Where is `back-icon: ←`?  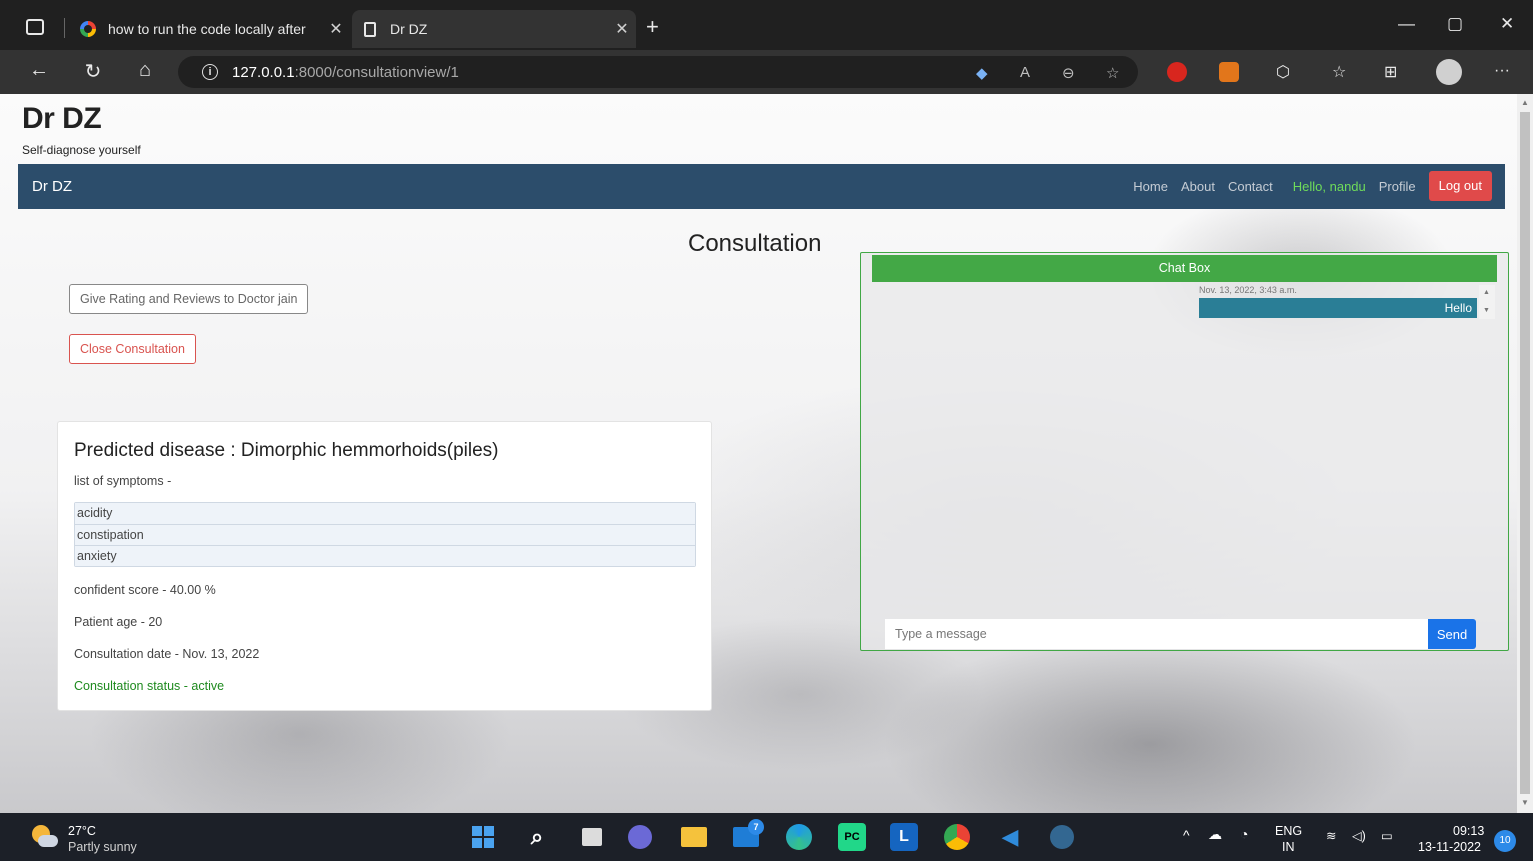 back-icon: ← is located at coordinates (39, 70).